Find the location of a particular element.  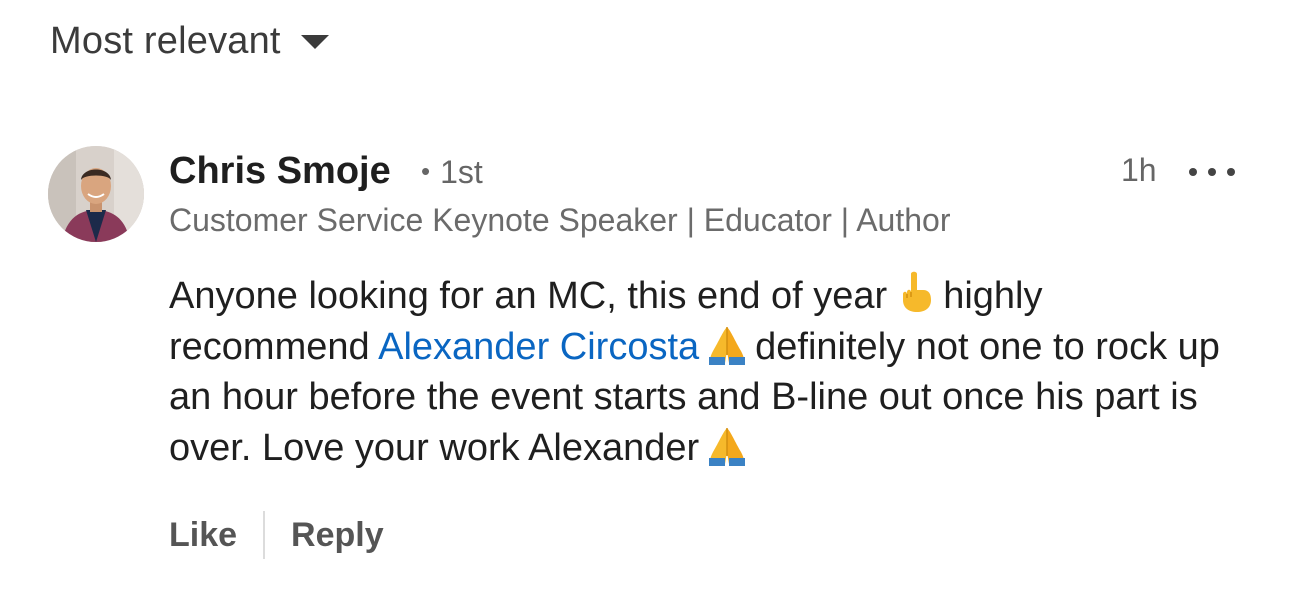

comment-actions: Like Reply is located at coordinates (276, 535).